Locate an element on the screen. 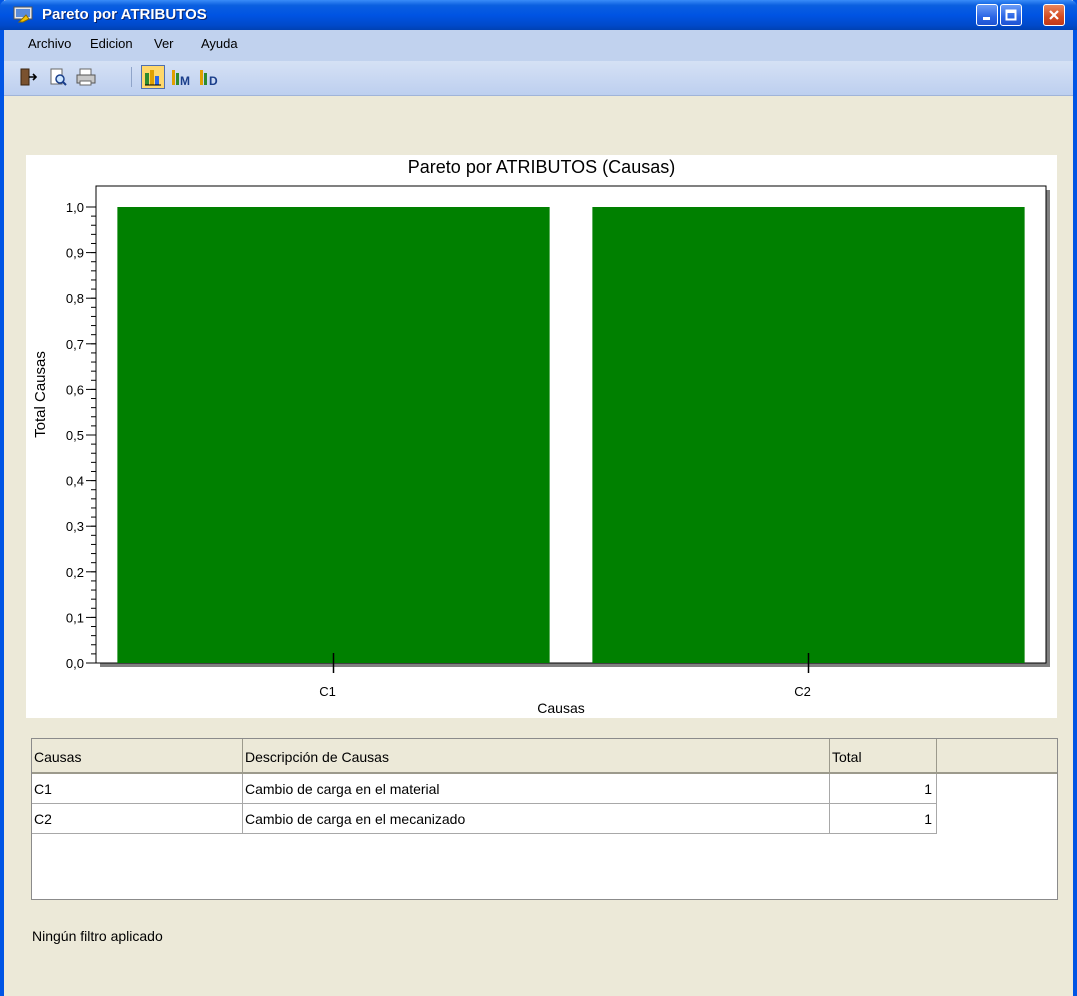 The width and height of the screenshot is (1077, 996). chart-d-icon: D is located at coordinates (209, 78).